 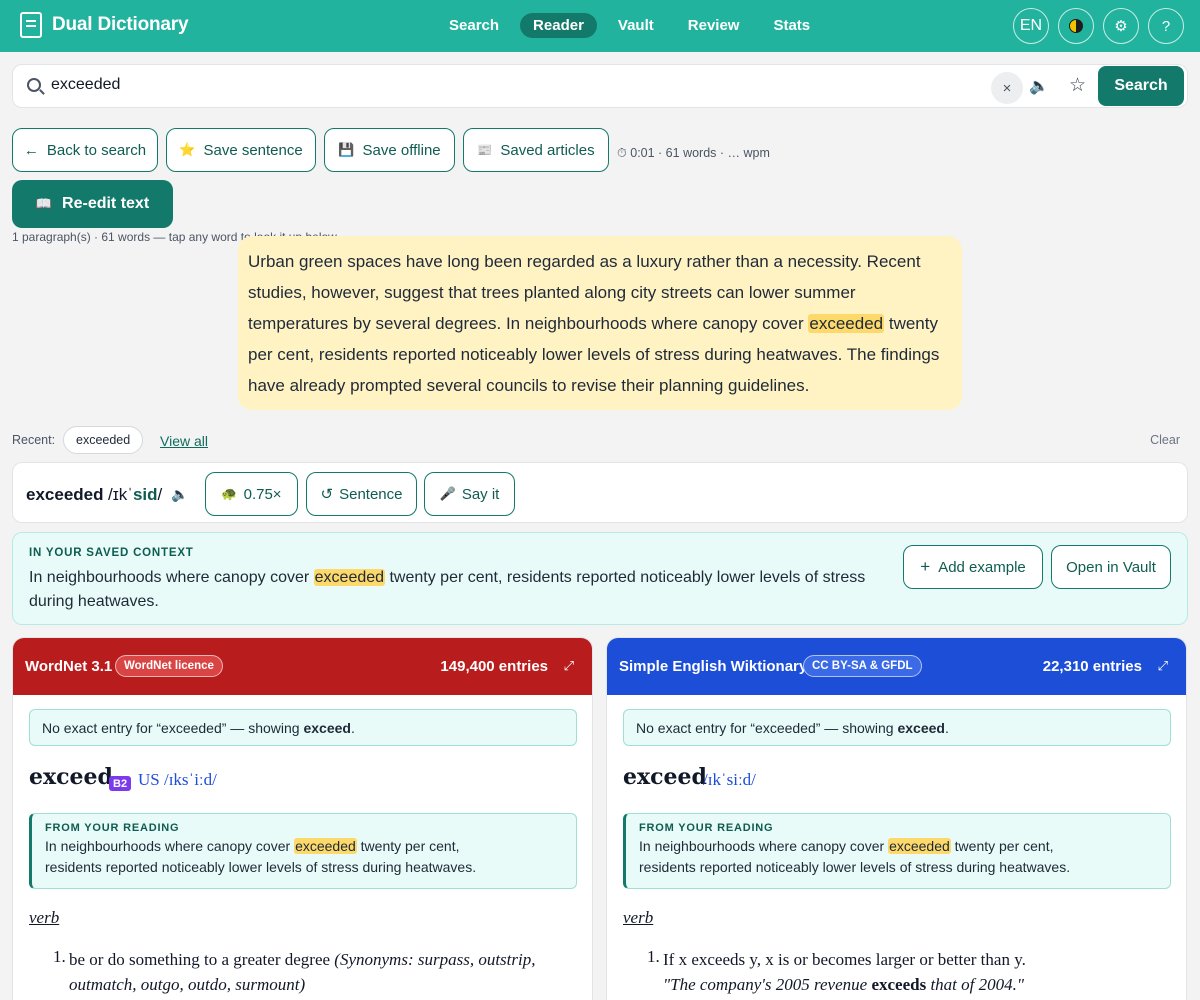 I want to click on licence-badge: CC BY-SA & GFDL, so click(x=862, y=666).